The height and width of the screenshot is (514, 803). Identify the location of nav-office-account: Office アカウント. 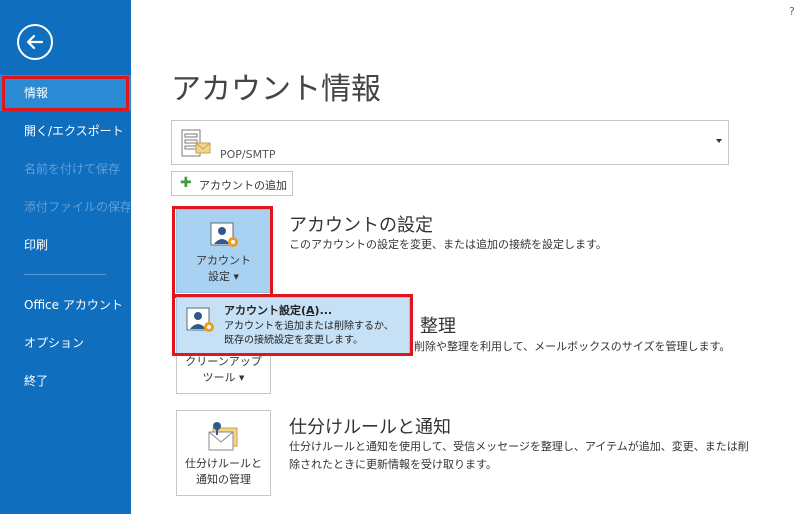
(65, 305).